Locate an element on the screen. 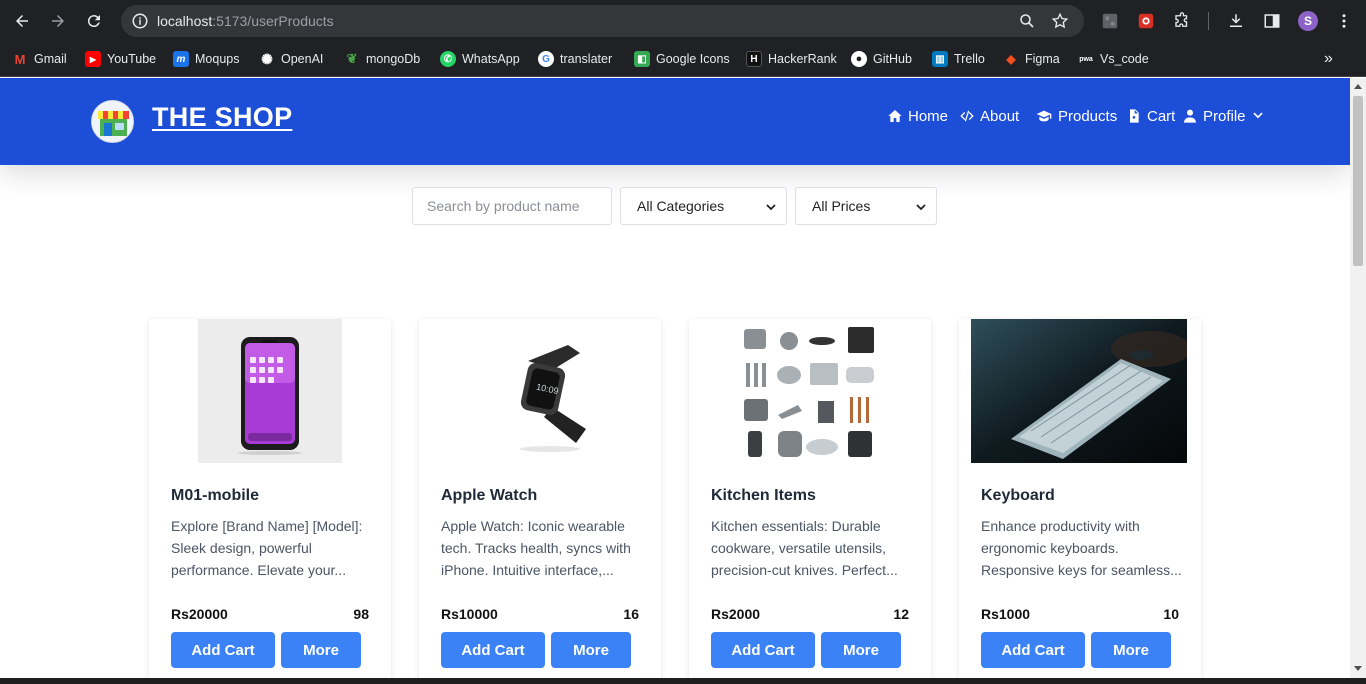  nav-label: Home is located at coordinates (928, 116).